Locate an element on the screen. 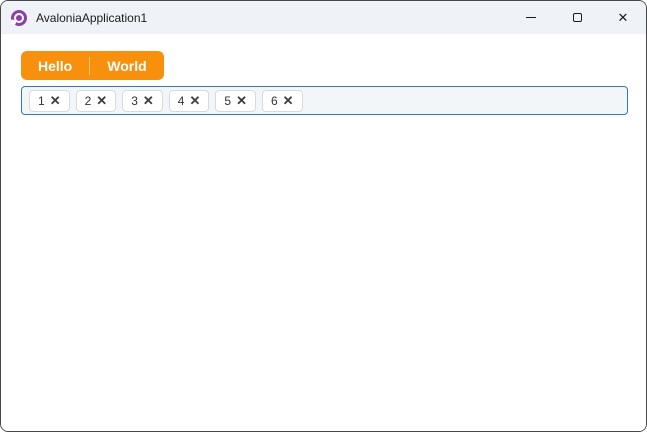 Image resolution: width=647 pixels, height=432 pixels. minimize-icon is located at coordinates (531, 17).